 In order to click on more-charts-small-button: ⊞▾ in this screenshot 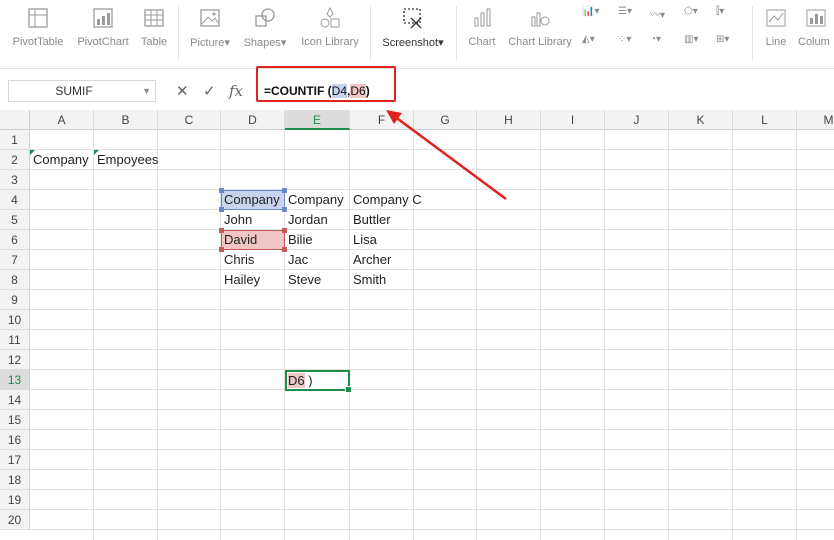, I will do `click(722, 39)`.